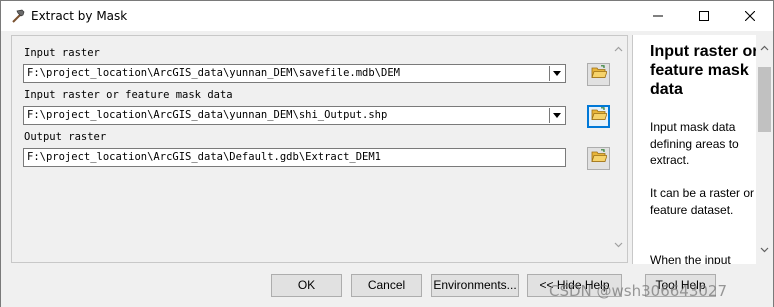 The width and height of the screenshot is (774, 307). I want to click on mask-data-browse-button, so click(598, 116).